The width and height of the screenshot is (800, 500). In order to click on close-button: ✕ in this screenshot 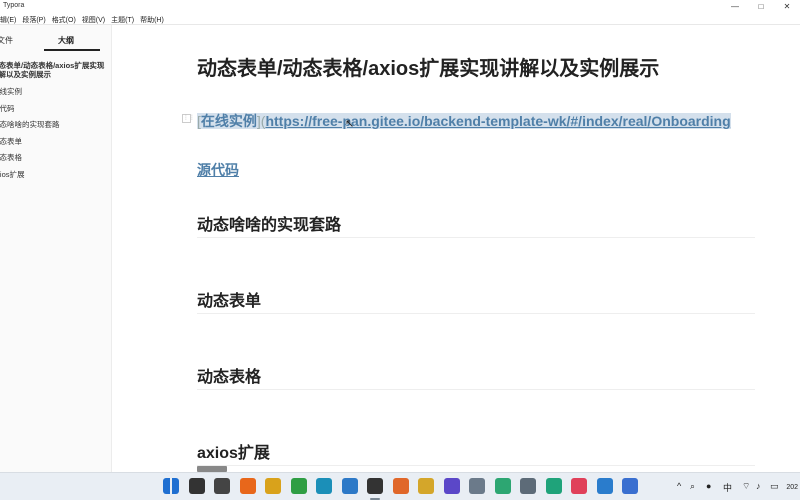, I will do `click(787, 6)`.